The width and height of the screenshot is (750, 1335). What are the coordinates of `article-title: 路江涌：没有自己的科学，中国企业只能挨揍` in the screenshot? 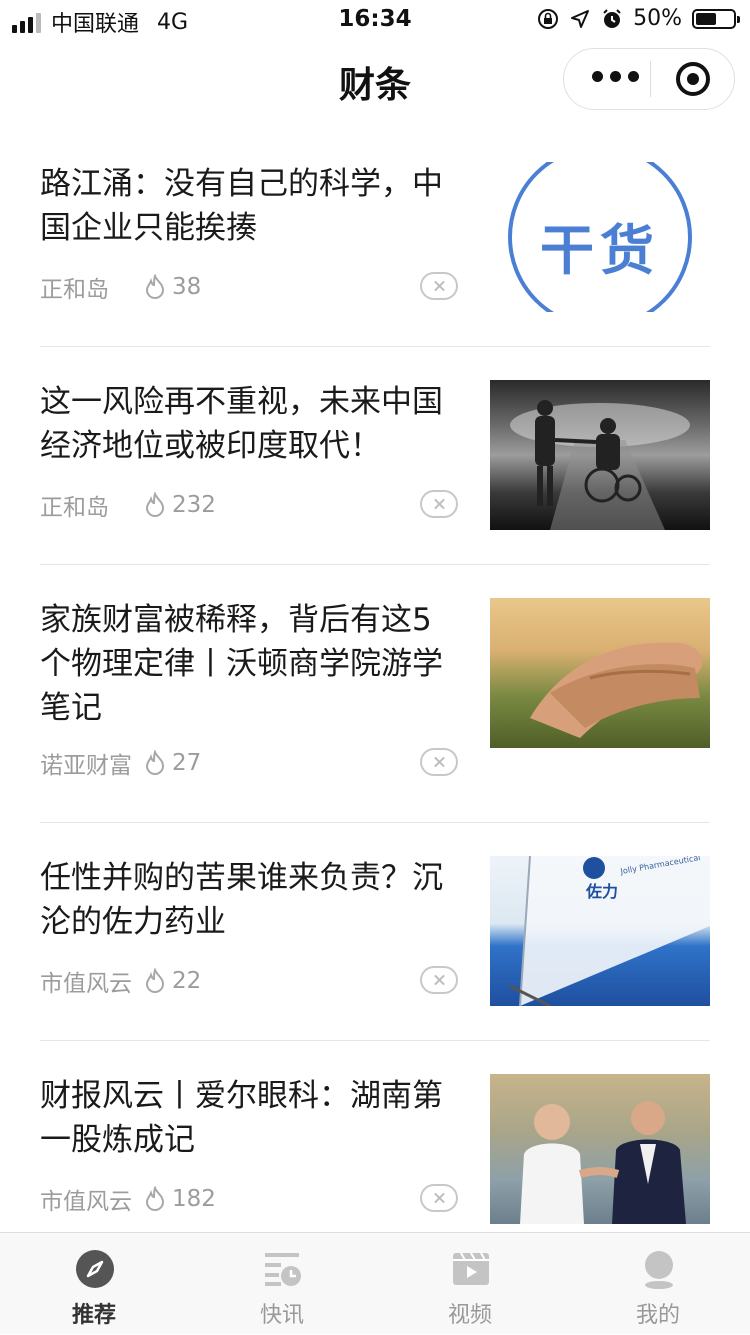 It's located at (250, 206).